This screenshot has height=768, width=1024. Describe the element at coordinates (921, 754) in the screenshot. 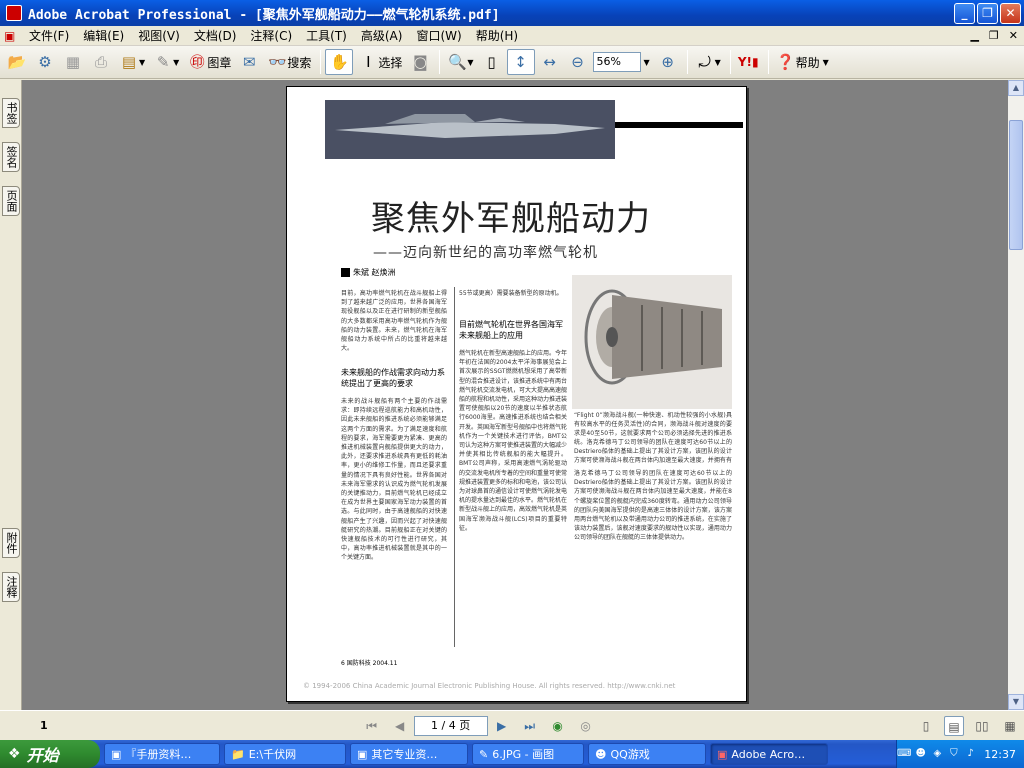

I see `qq-tray-icon: ☻` at that location.